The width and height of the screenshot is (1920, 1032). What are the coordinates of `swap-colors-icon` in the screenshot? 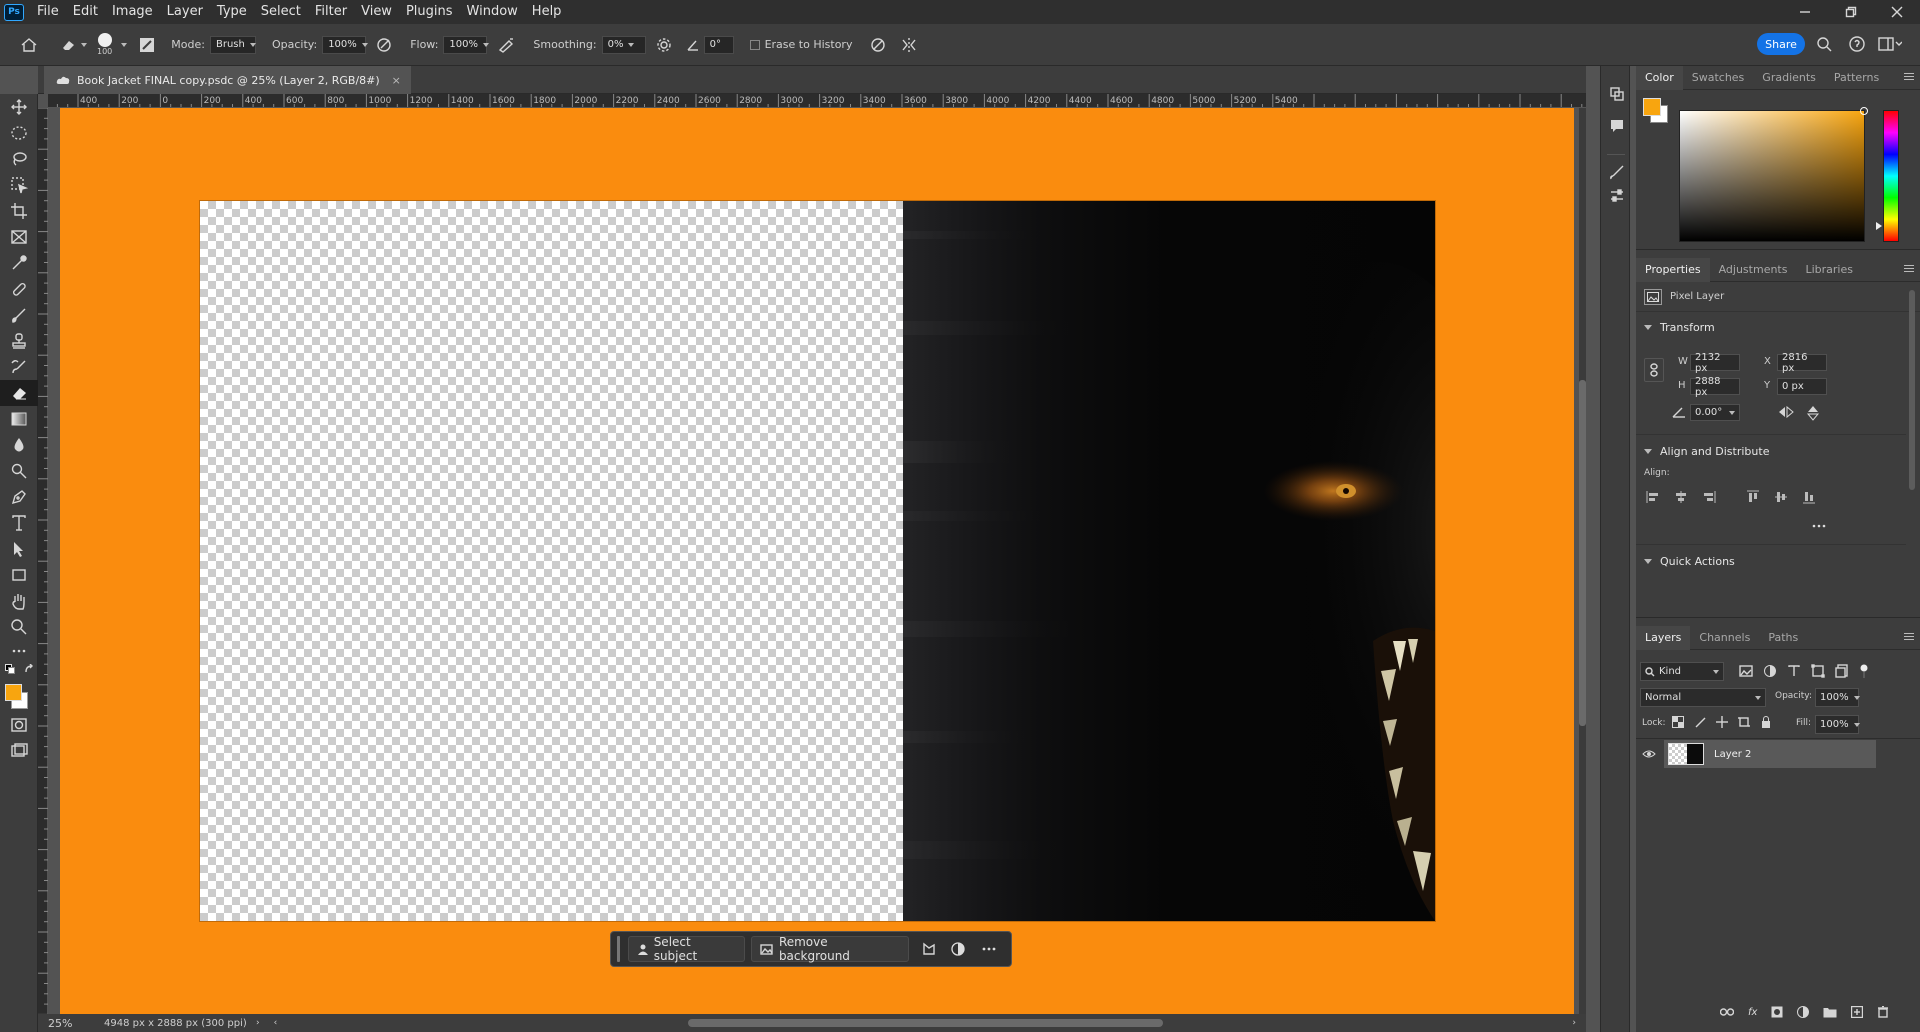 It's located at (29, 669).